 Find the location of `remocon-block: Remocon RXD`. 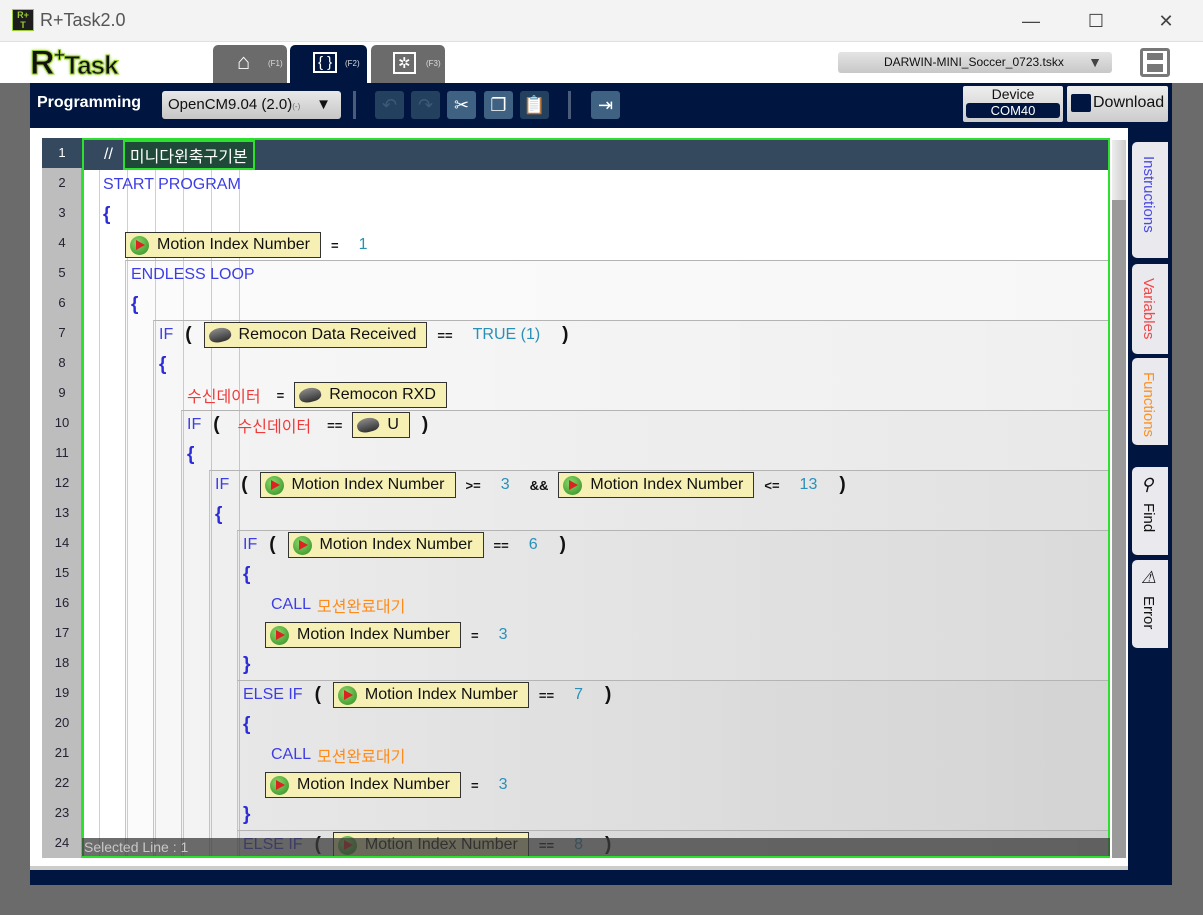

remocon-block: Remocon RXD is located at coordinates (370, 395).